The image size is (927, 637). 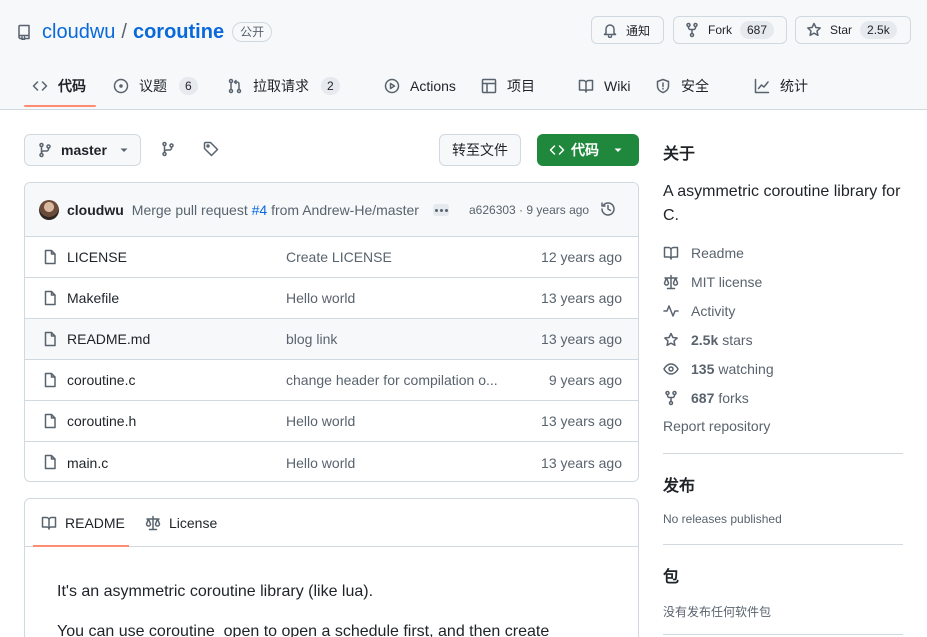 I want to click on file-row: main.c Hello world 13 years ago, so click(x=331, y=461).